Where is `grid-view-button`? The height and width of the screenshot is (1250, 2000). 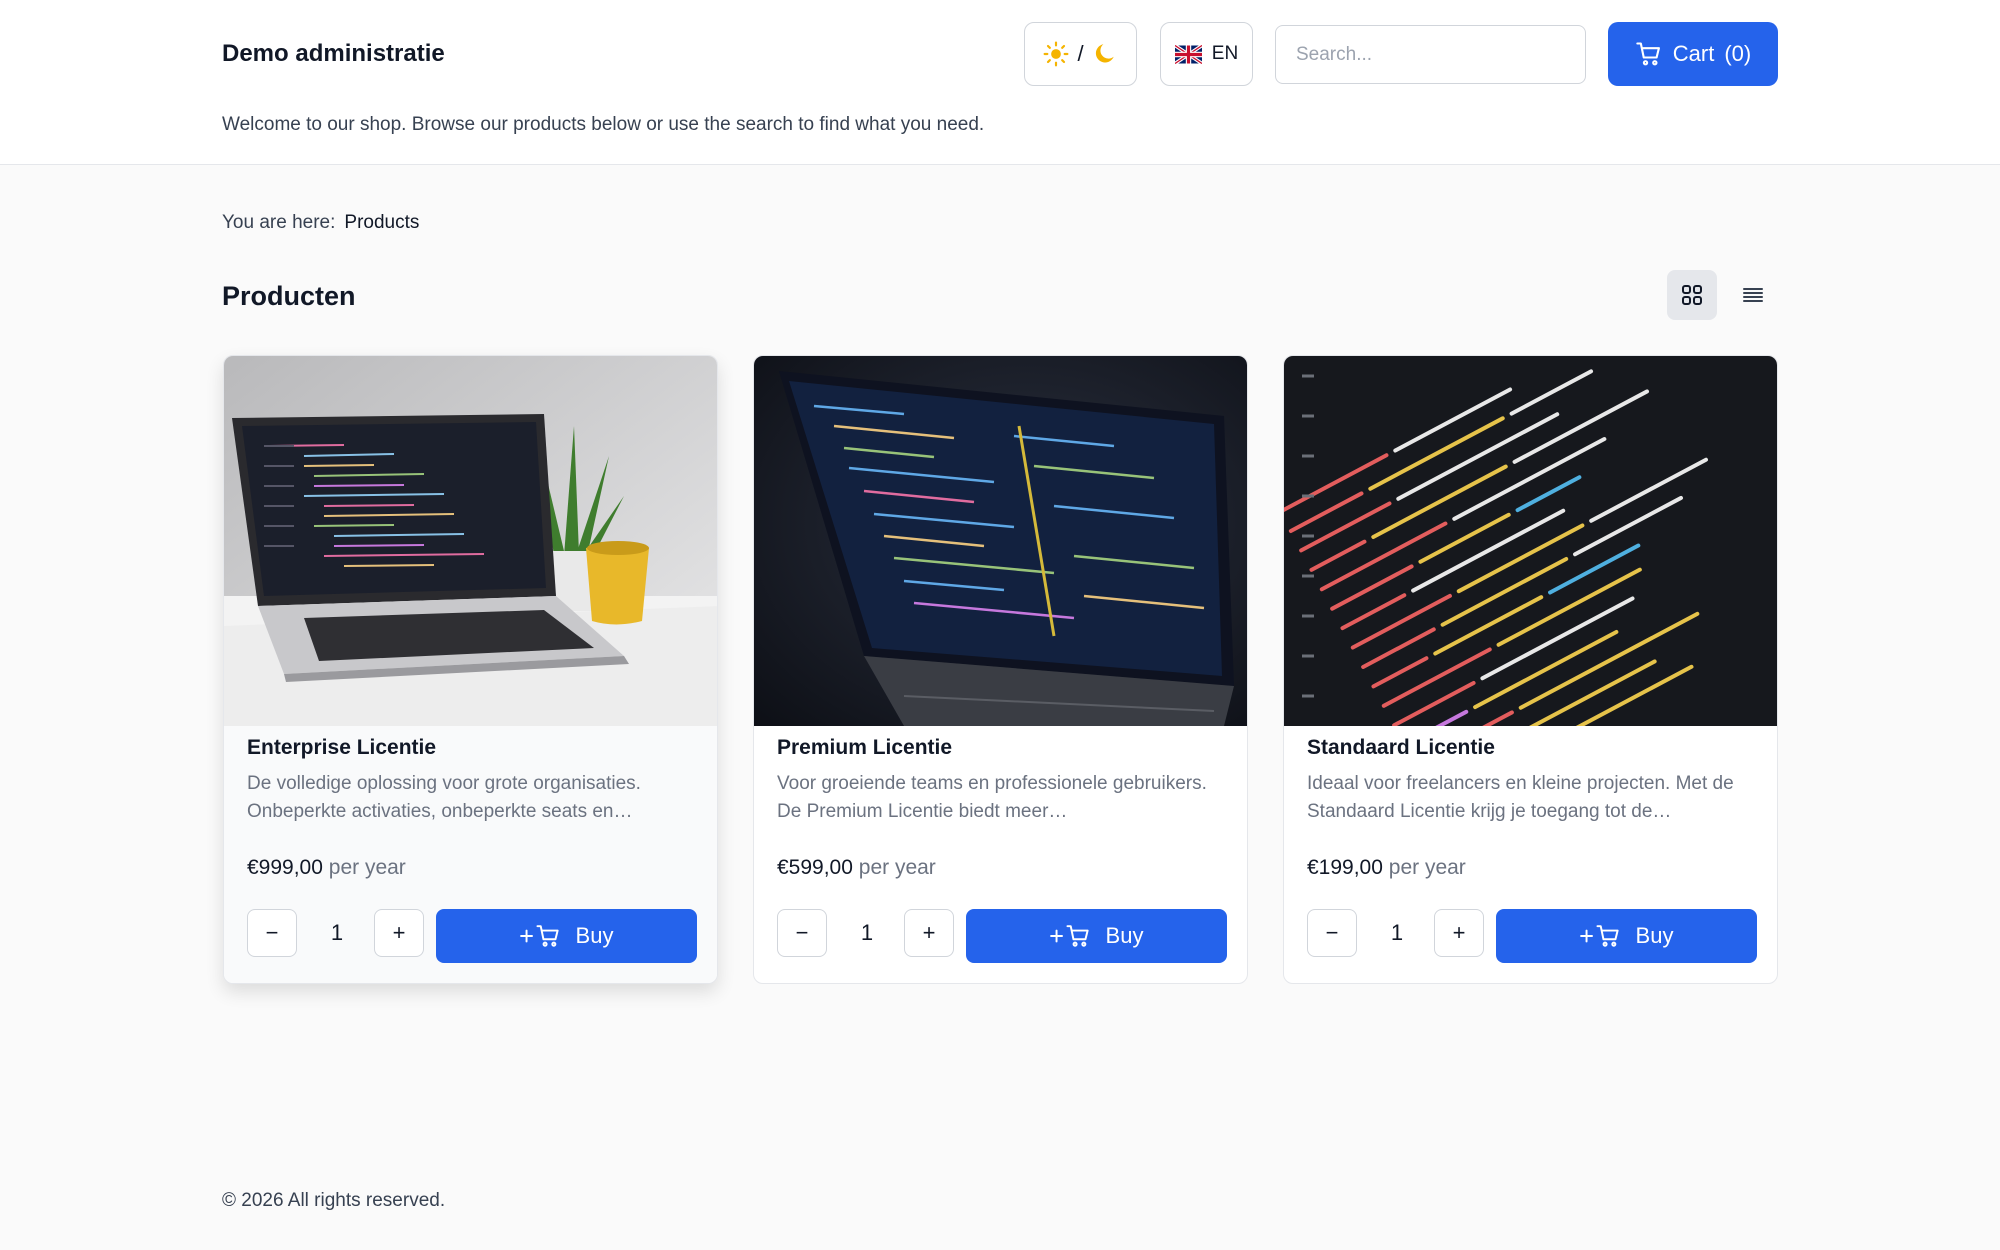
grid-view-button is located at coordinates (1692, 295).